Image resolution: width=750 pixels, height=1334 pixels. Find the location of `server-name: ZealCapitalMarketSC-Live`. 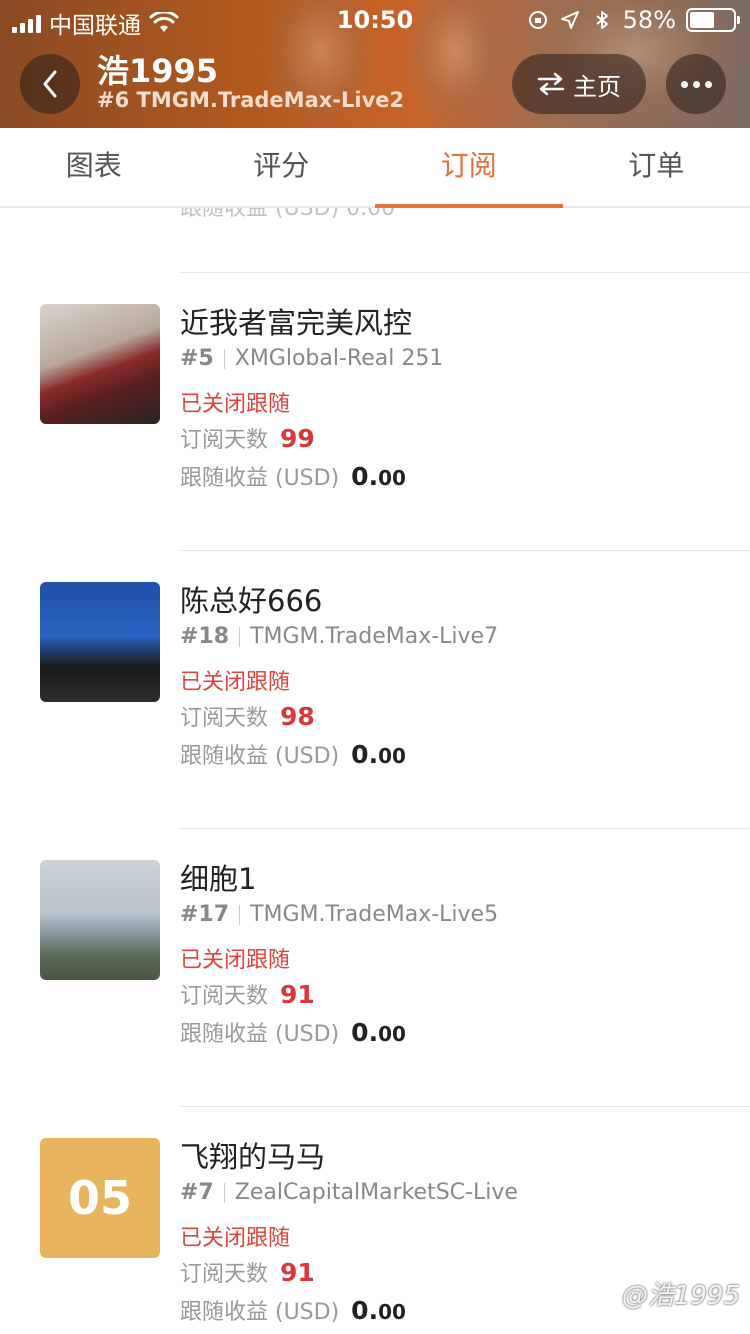

server-name: ZealCapitalMarketSC-Live is located at coordinates (376, 1192).